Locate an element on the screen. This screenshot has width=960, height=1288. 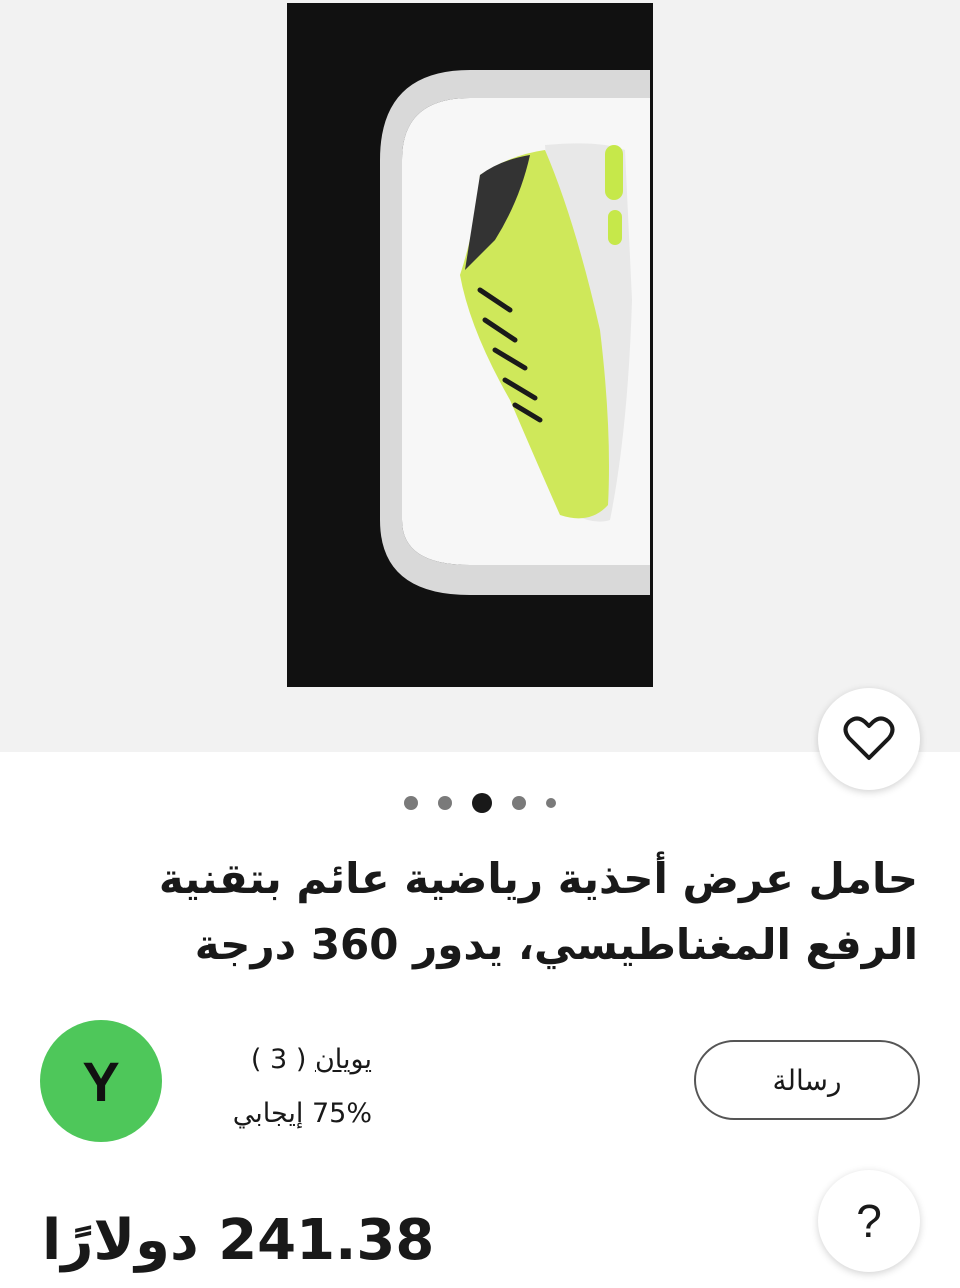
seller-name: يويان is located at coordinates (343, 1059).